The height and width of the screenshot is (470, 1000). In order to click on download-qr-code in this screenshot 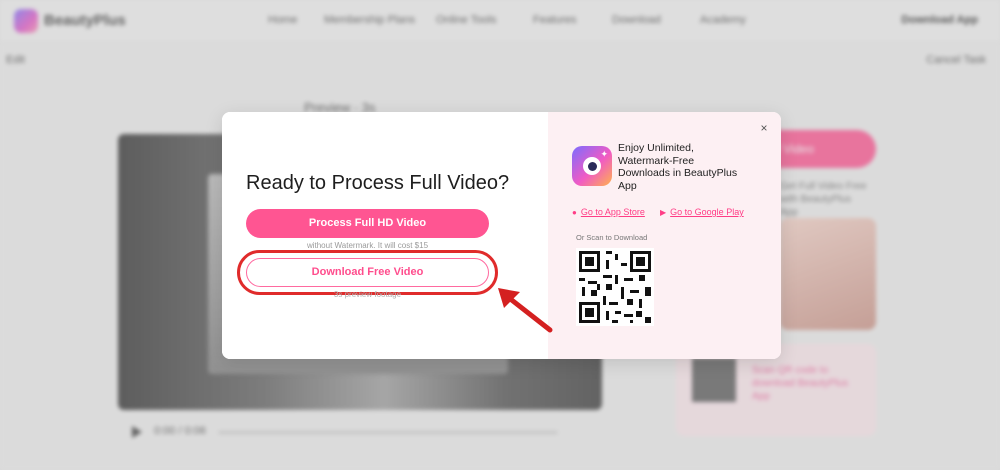, I will do `click(615, 287)`.